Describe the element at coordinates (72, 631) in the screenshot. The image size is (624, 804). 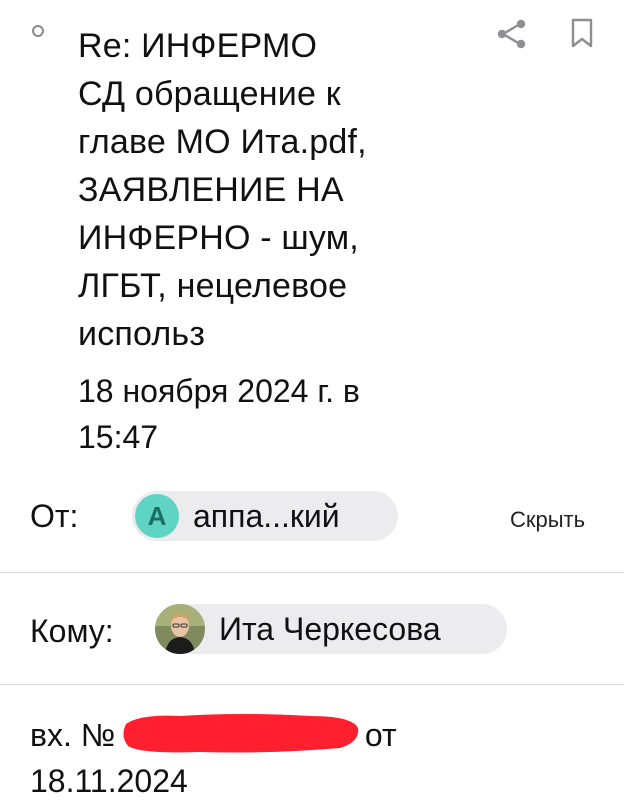
I see `to-label: Кому:` at that location.